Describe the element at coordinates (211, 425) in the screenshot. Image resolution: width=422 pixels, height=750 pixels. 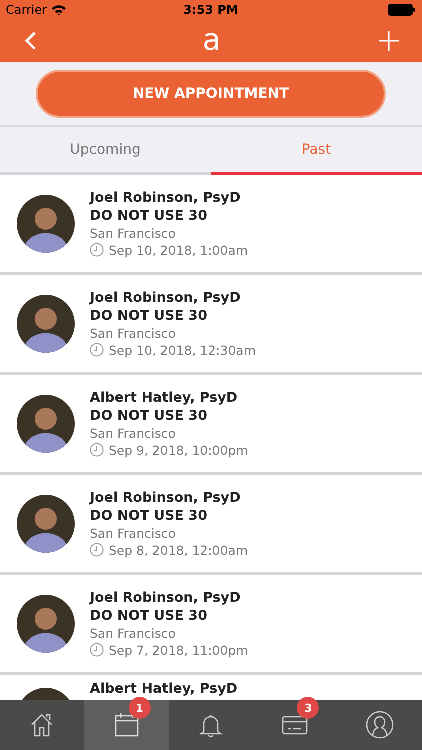
I see `appointment-row: Albert Hatley, PsyD DO NOT USE 30 San Francisco Sep 9, 2018, 10:00pm` at that location.